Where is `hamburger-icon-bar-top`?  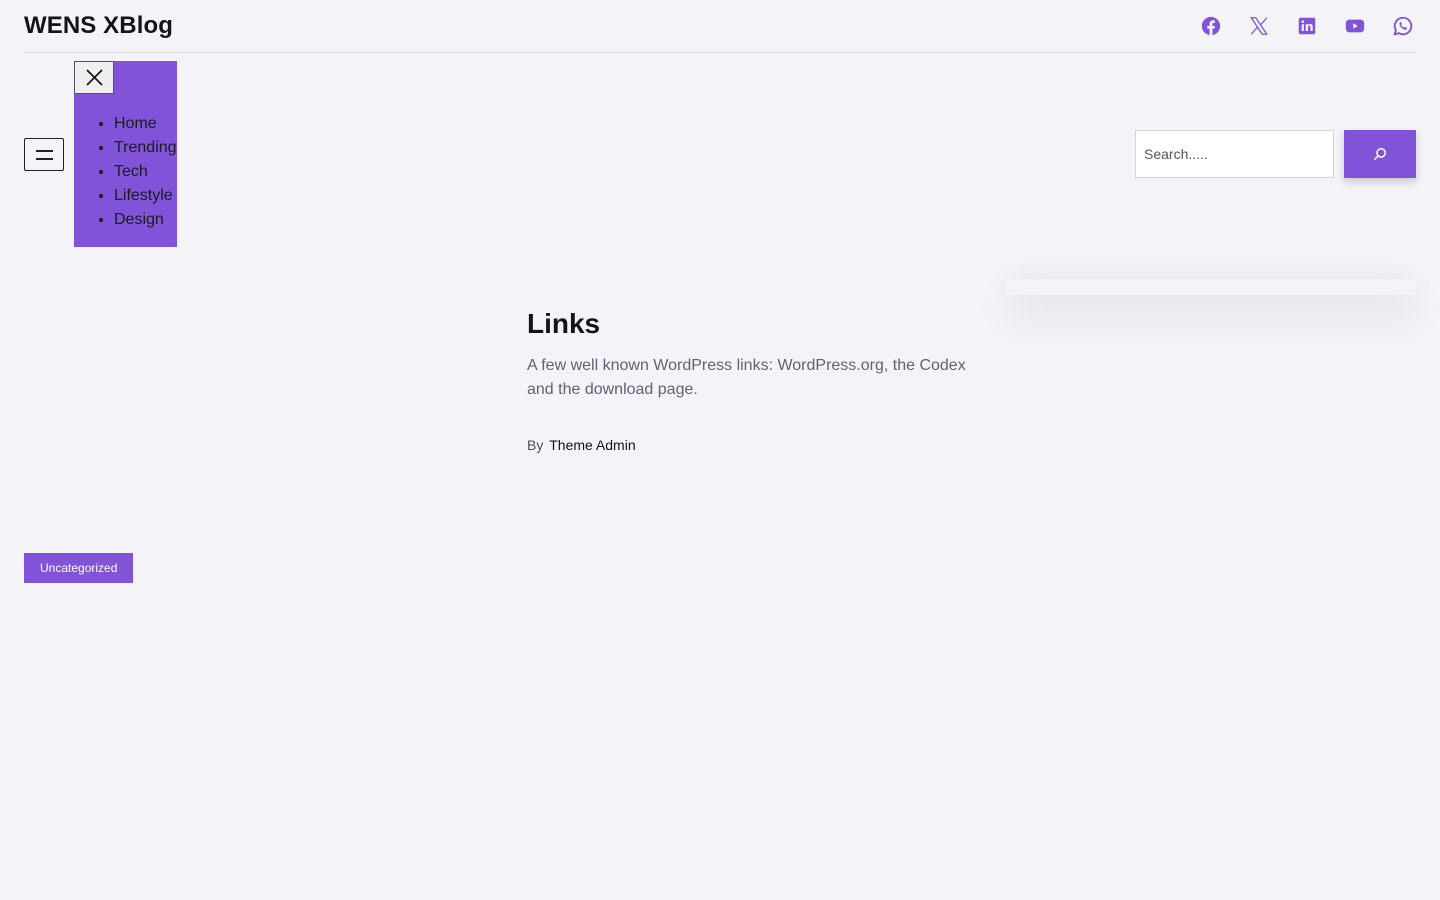
hamburger-icon-bar-top is located at coordinates (44, 151).